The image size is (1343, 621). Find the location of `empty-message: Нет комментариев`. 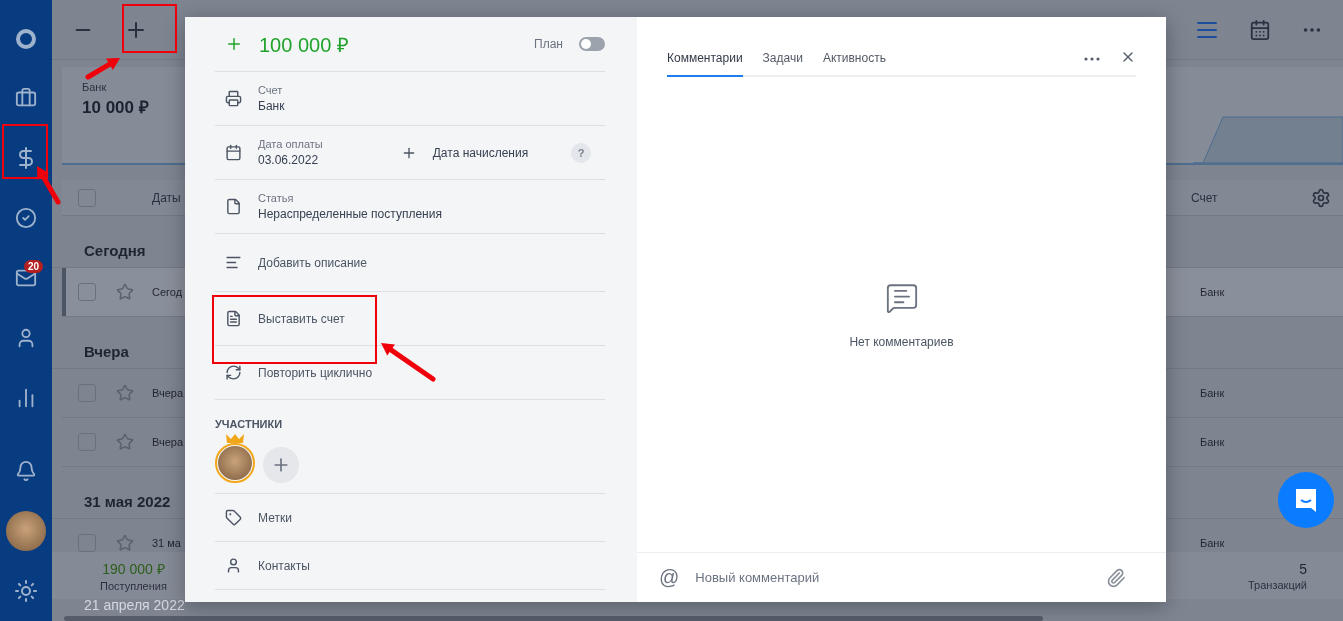

empty-message: Нет комментариев is located at coordinates (901, 341).